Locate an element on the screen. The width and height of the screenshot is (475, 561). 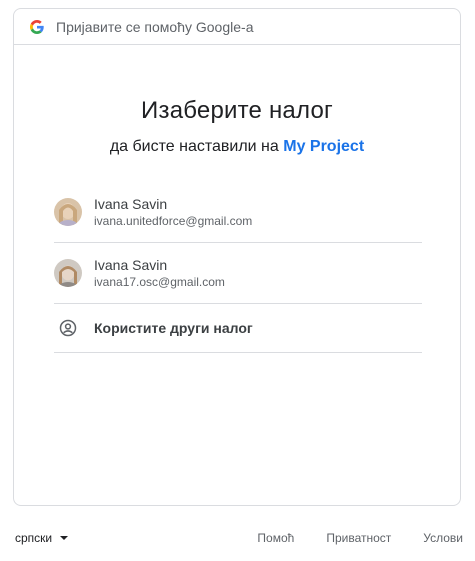
use-another-account-button: Користите други налог is located at coordinates (238, 328).